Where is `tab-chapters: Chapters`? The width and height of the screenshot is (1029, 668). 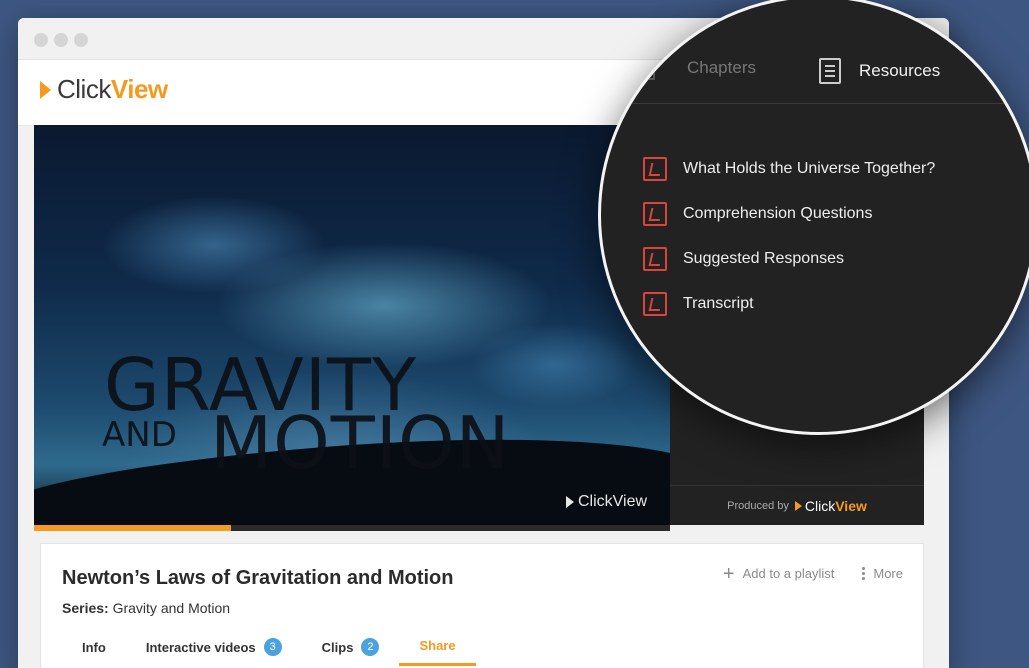 tab-chapters: Chapters is located at coordinates (721, 68).